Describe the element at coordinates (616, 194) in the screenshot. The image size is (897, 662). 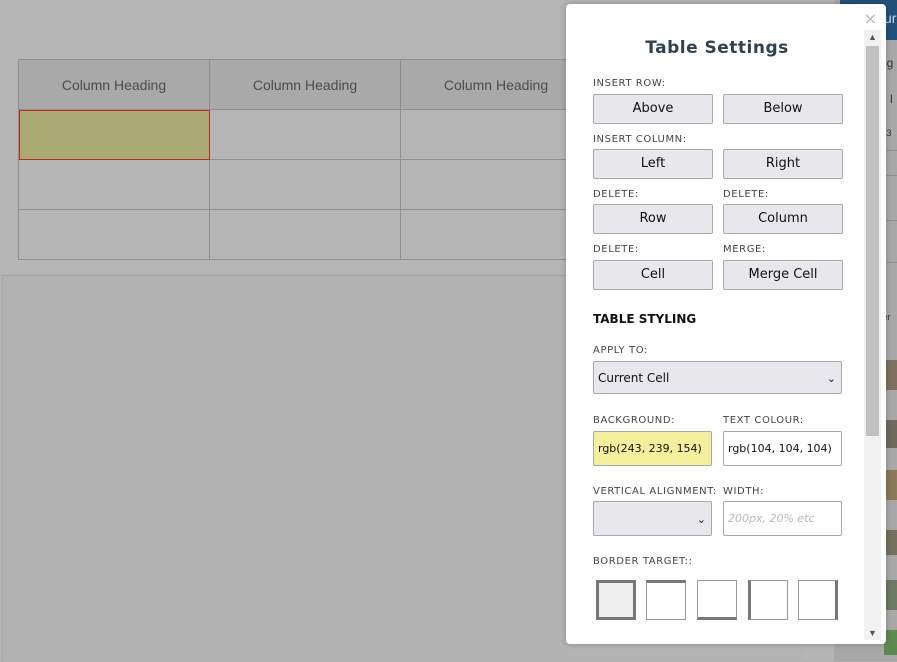
I see `delete-row-label: DELETE:` at that location.